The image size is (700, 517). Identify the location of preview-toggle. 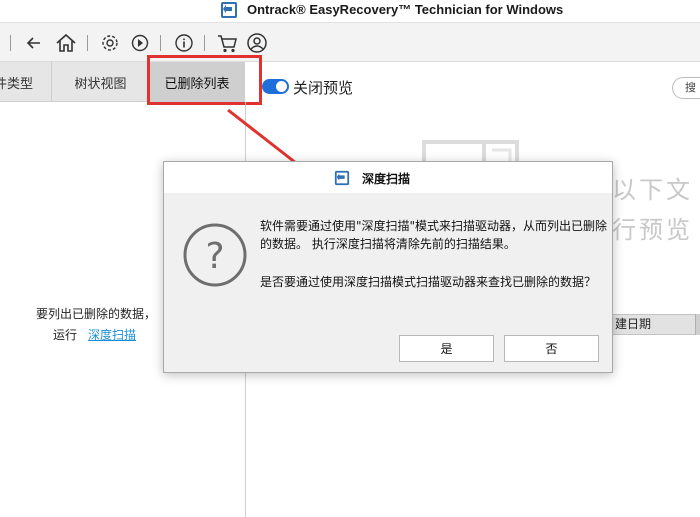
(275, 86).